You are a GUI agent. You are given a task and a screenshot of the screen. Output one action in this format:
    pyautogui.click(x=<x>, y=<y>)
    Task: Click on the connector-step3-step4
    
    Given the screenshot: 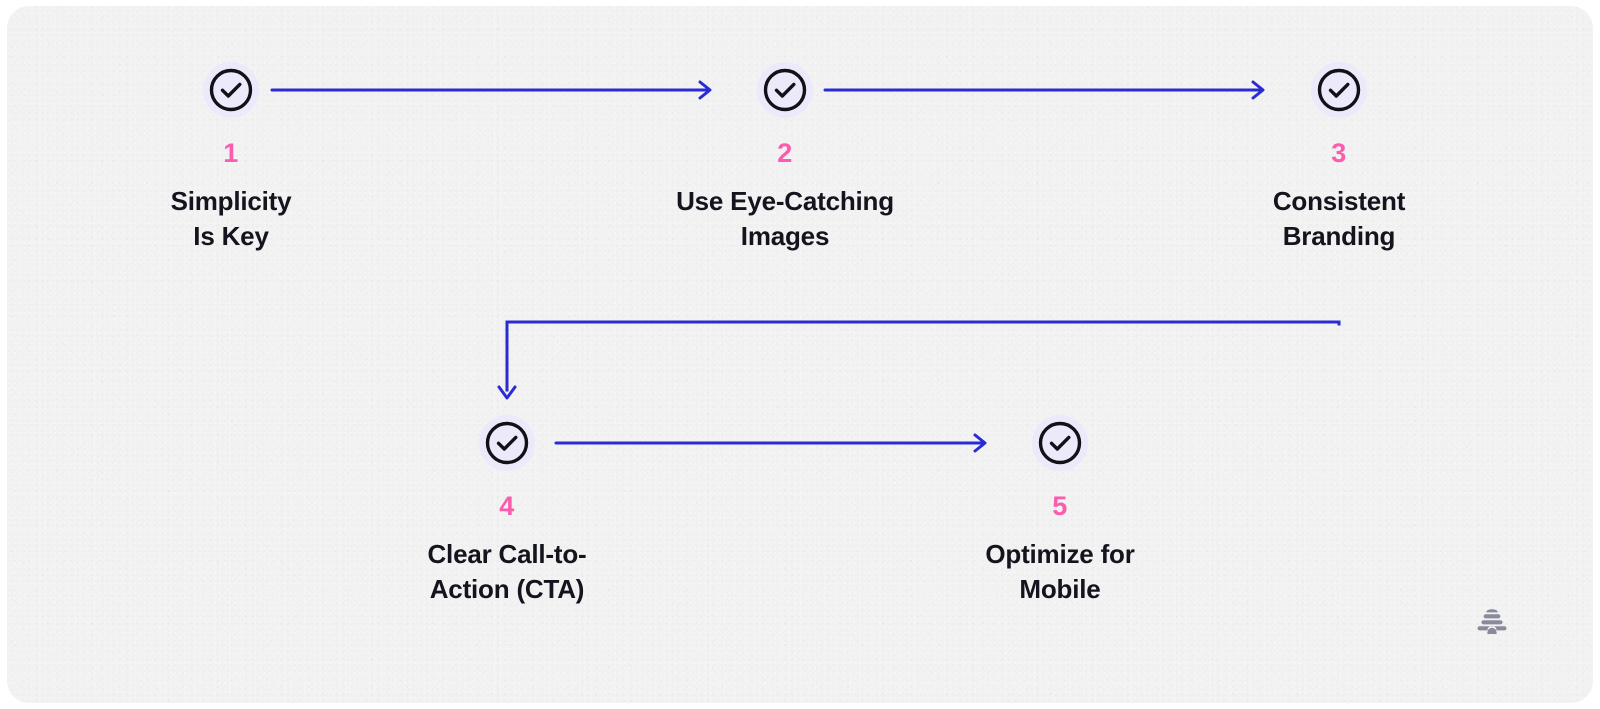 What is the action you would take?
    pyautogui.click(x=919, y=360)
    